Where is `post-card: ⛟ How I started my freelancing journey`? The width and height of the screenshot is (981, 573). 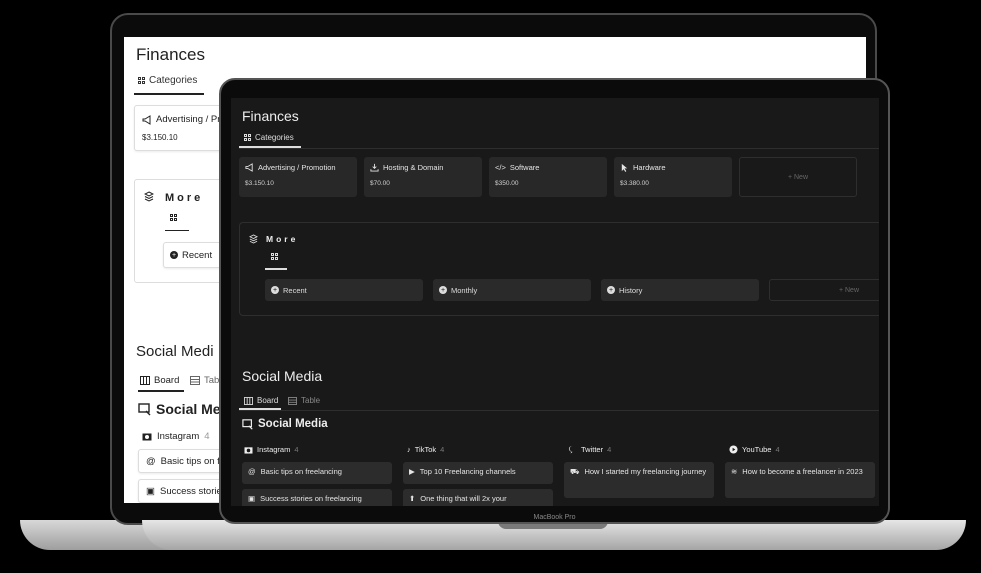
post-card: ⛟ How I started my freelancing journey is located at coordinates (639, 480).